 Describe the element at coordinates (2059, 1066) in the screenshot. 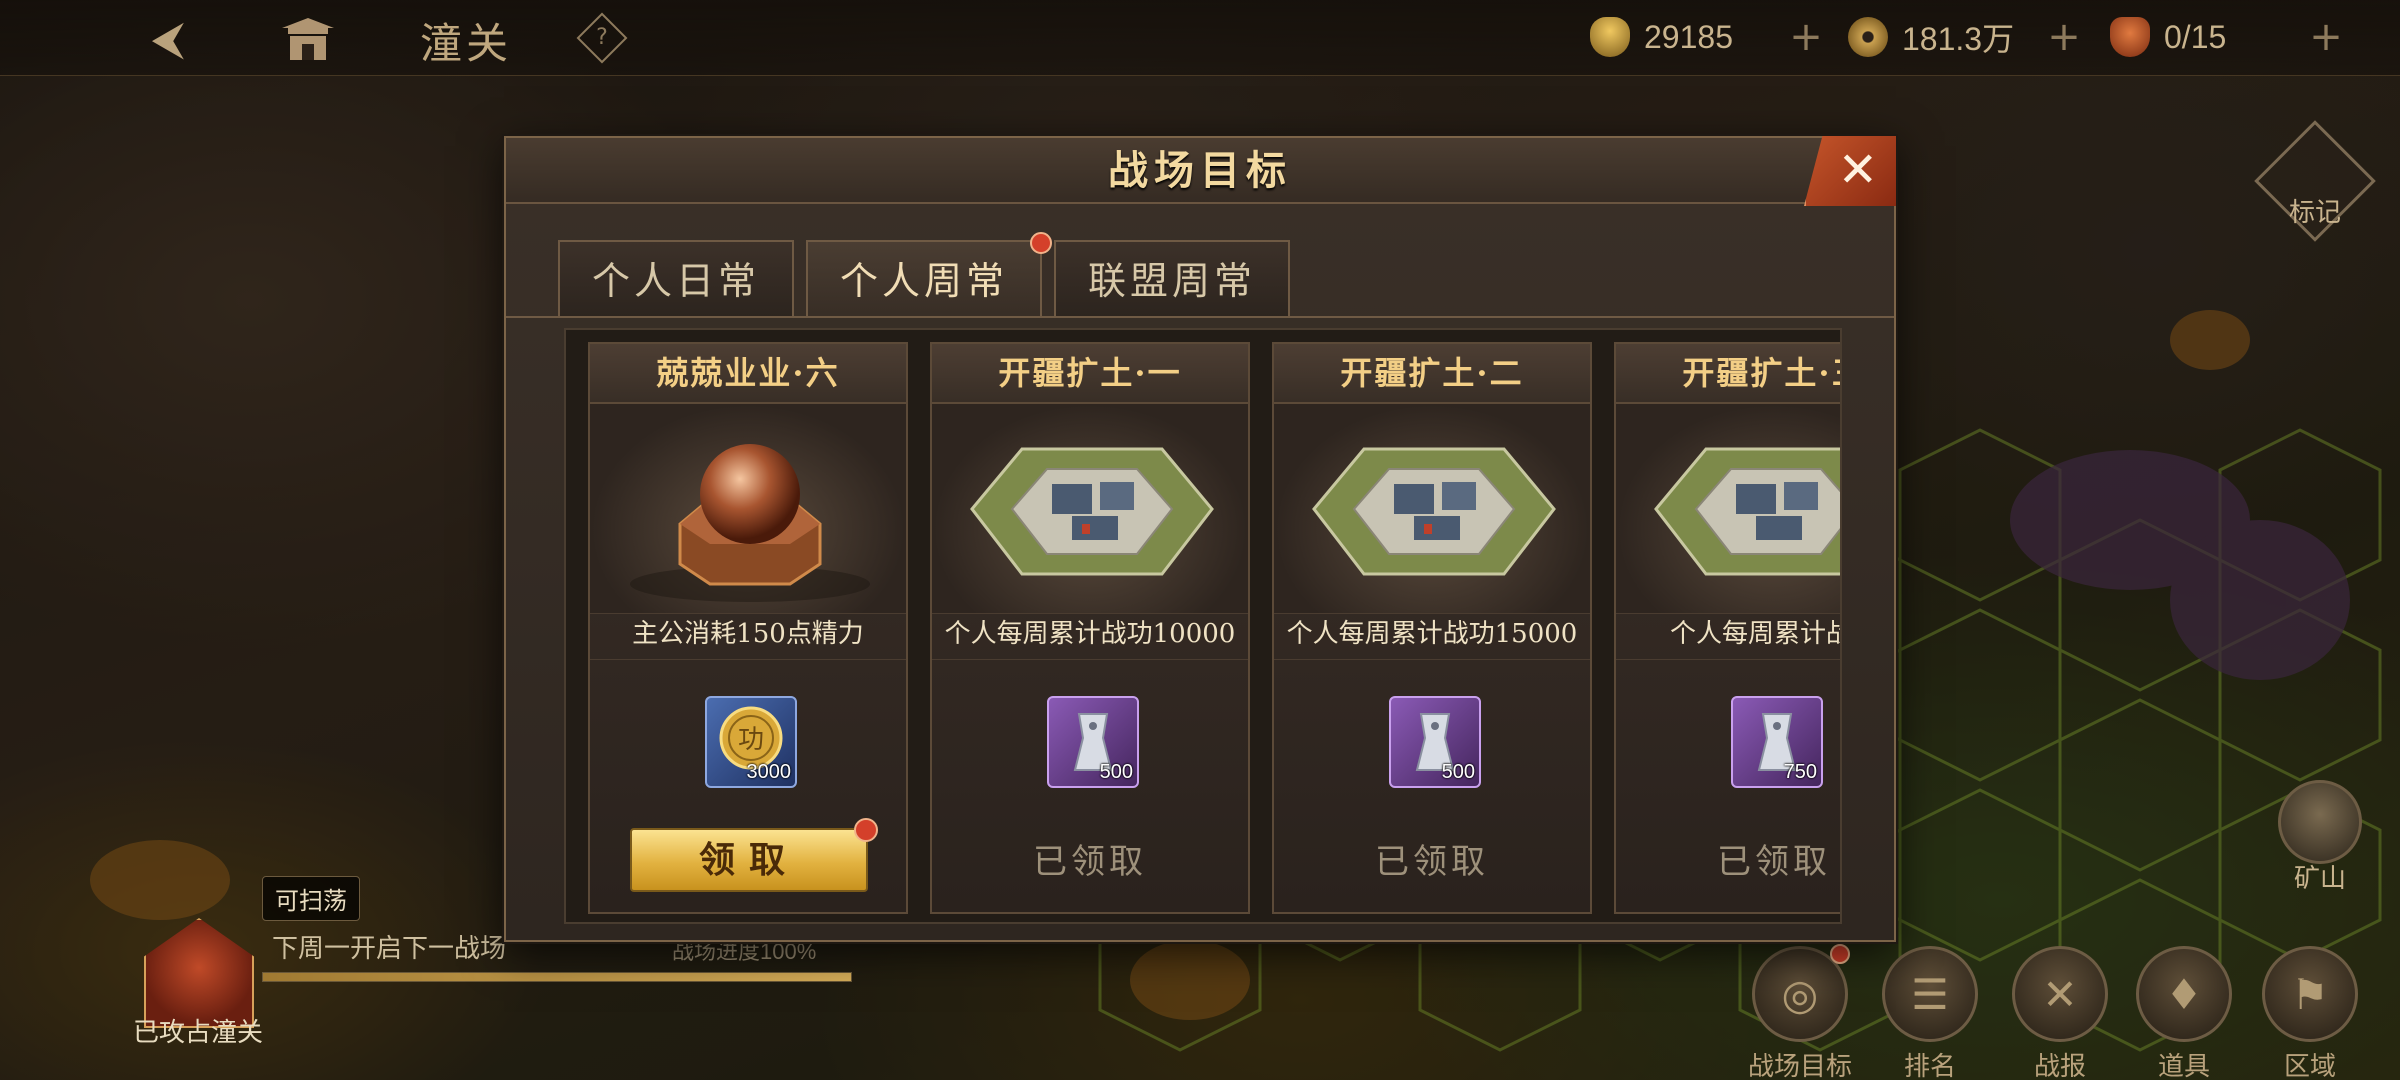

I see `battle-report-label: 战报` at that location.